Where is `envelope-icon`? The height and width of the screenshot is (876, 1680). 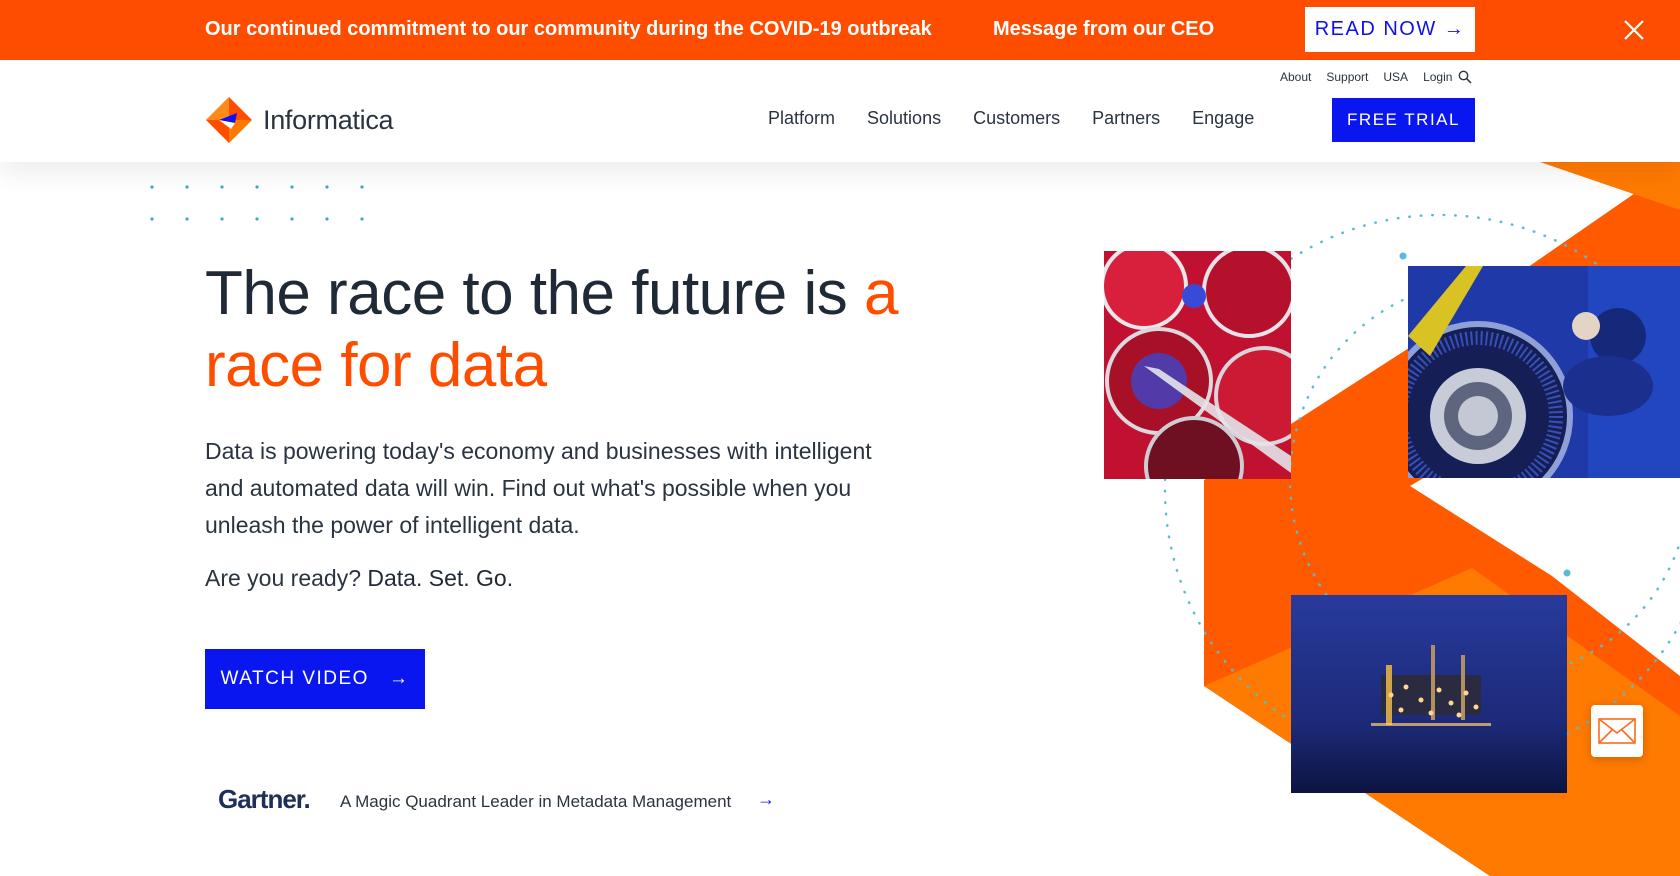
envelope-icon is located at coordinates (1617, 731).